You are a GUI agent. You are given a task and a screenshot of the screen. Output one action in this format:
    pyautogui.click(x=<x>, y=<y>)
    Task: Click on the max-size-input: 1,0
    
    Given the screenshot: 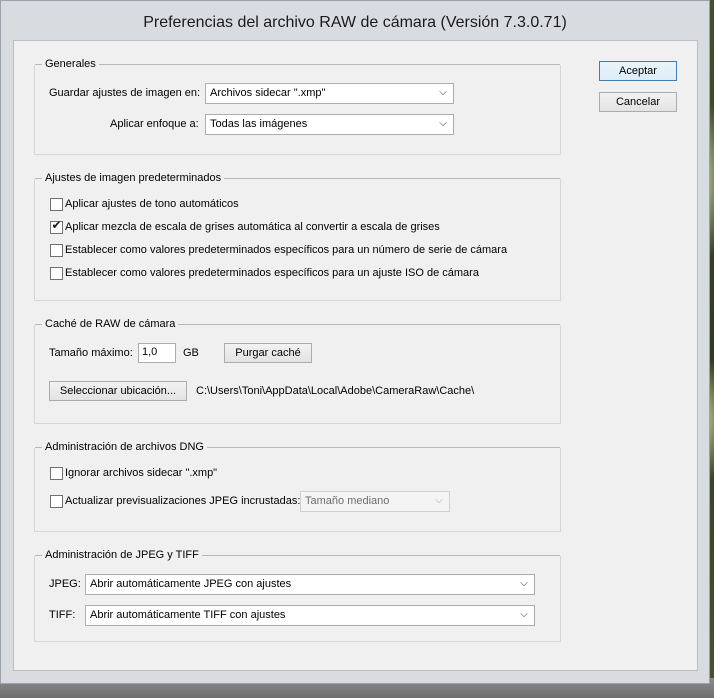 What is the action you would take?
    pyautogui.click(x=157, y=353)
    